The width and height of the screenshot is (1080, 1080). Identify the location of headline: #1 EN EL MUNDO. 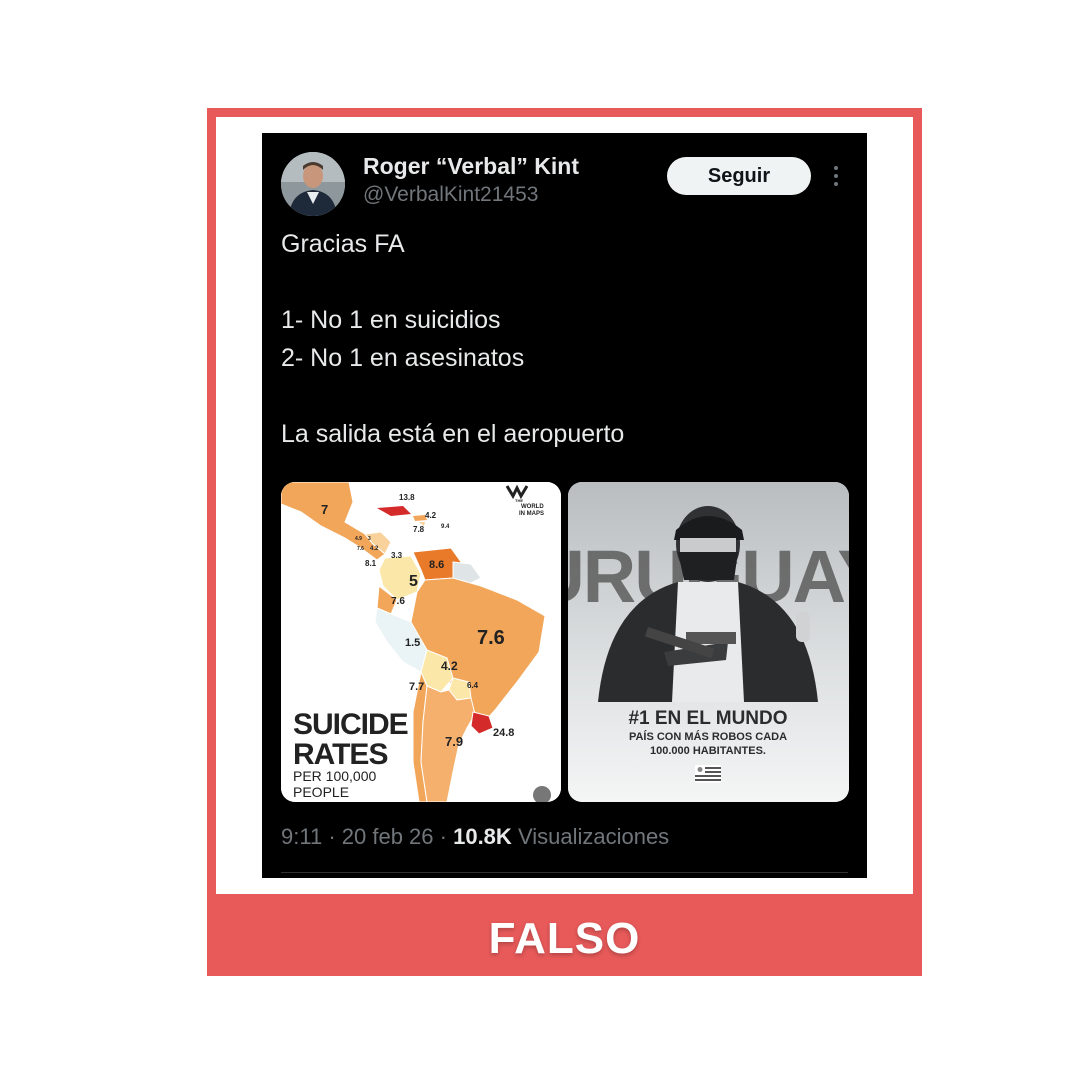
(707, 718).